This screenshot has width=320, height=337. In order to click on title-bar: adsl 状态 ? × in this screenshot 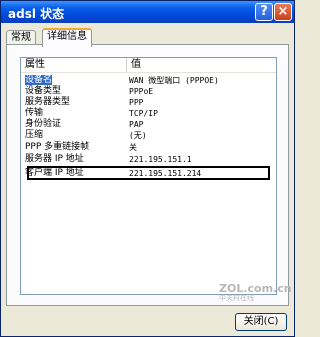, I will do `click(147, 12)`.